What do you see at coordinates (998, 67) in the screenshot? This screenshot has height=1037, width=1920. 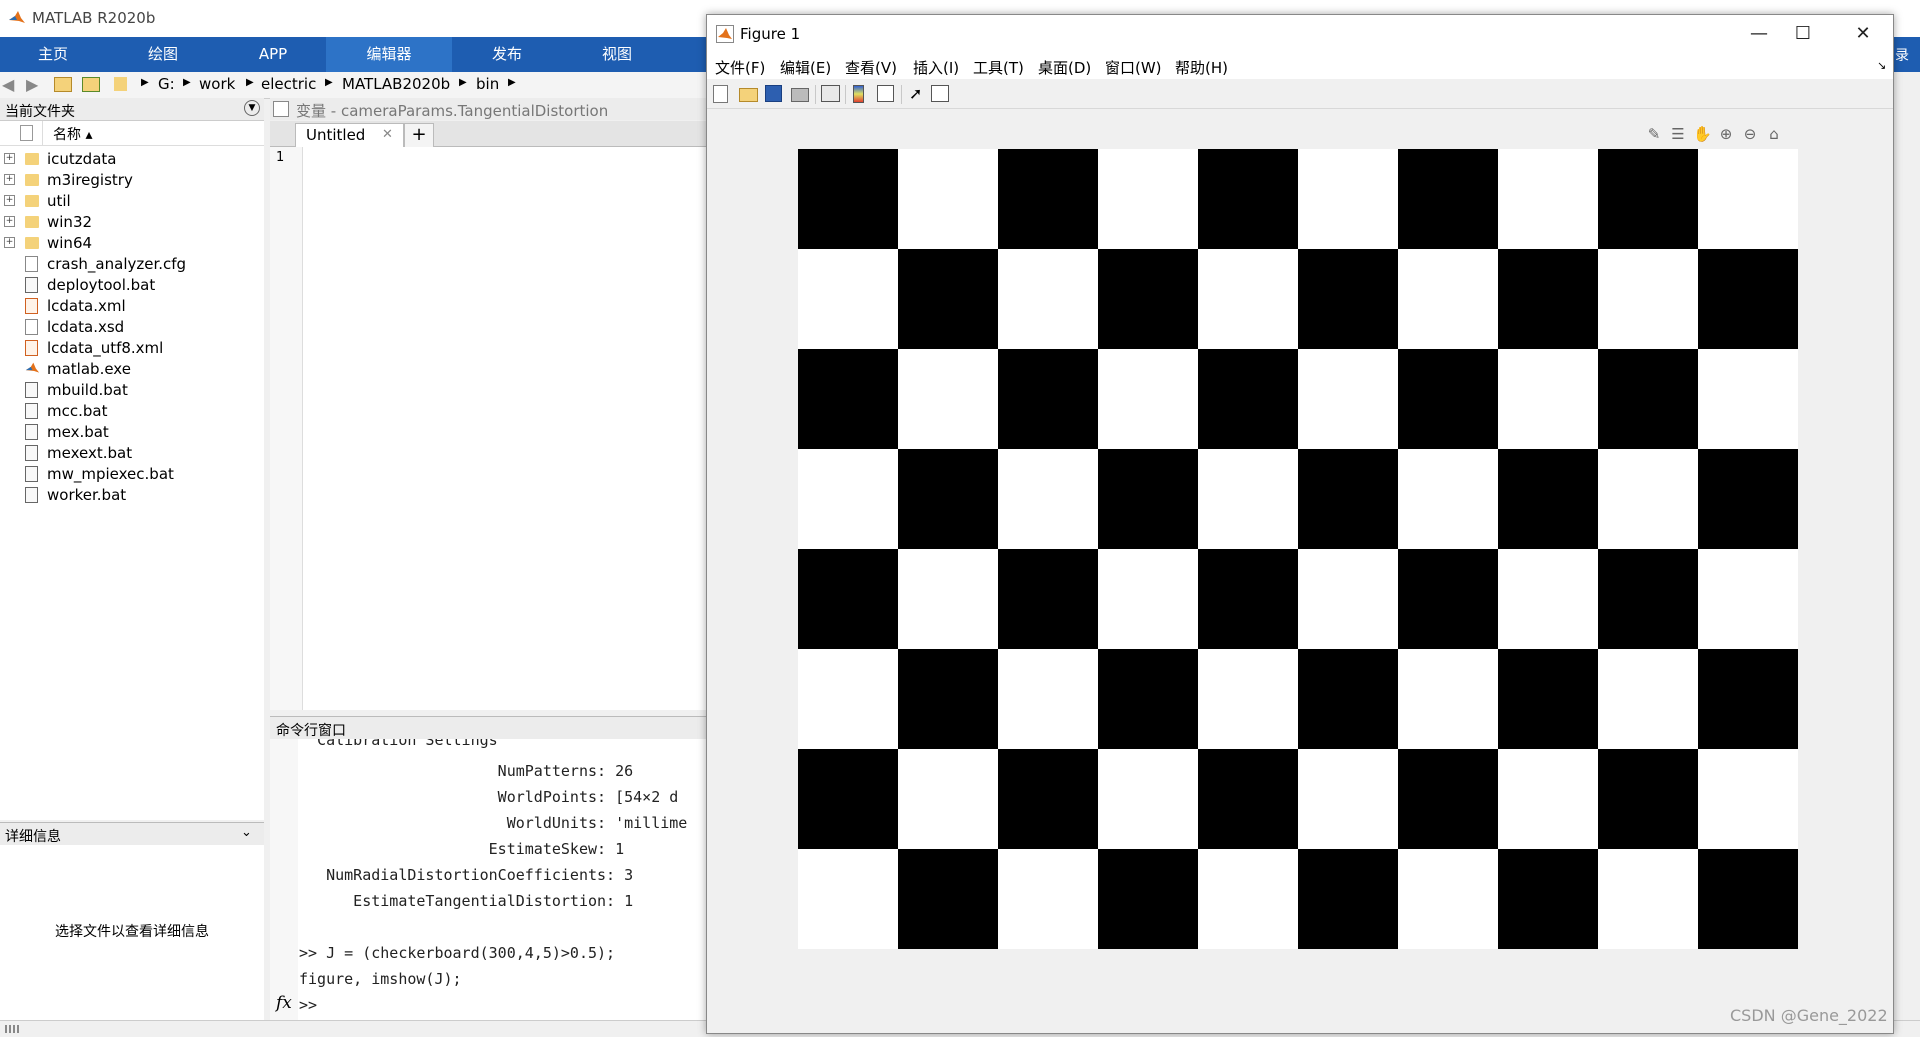 I see `menu-tools: 工具(T)` at bounding box center [998, 67].